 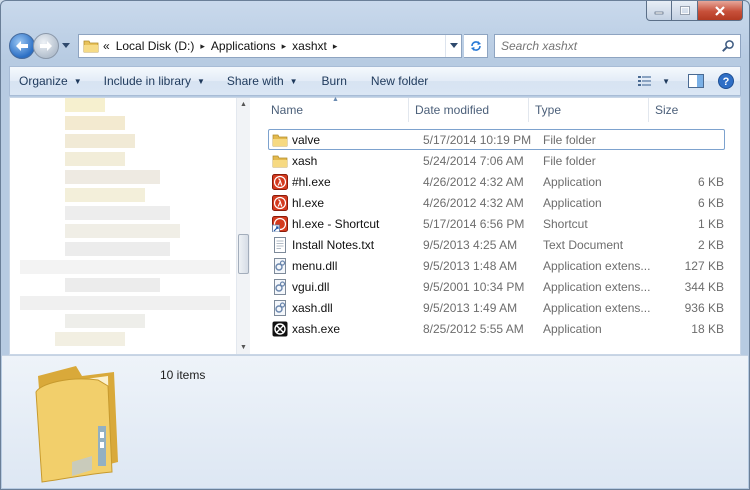 What do you see at coordinates (710, 223) in the screenshot?
I see `file-size: 1 KB` at bounding box center [710, 223].